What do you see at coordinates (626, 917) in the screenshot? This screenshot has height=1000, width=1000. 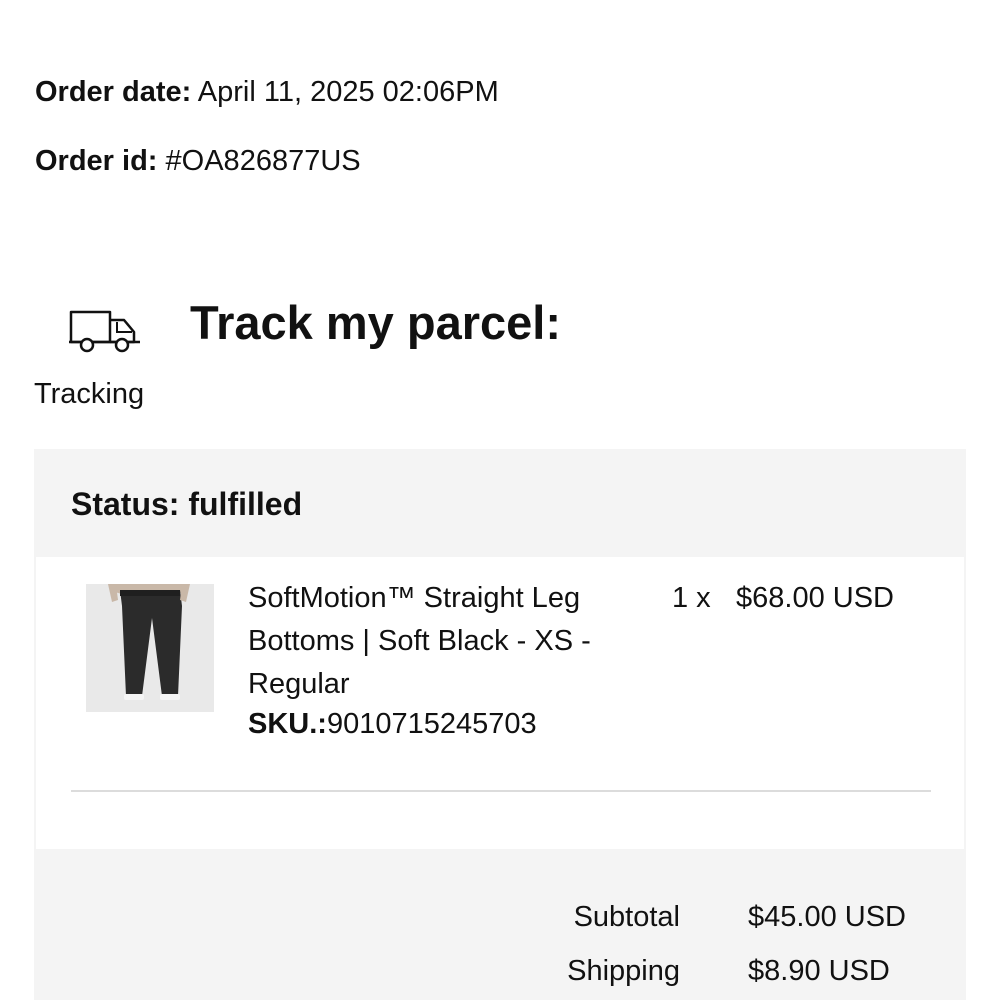 I see `subtotal-label: Subtotal` at bounding box center [626, 917].